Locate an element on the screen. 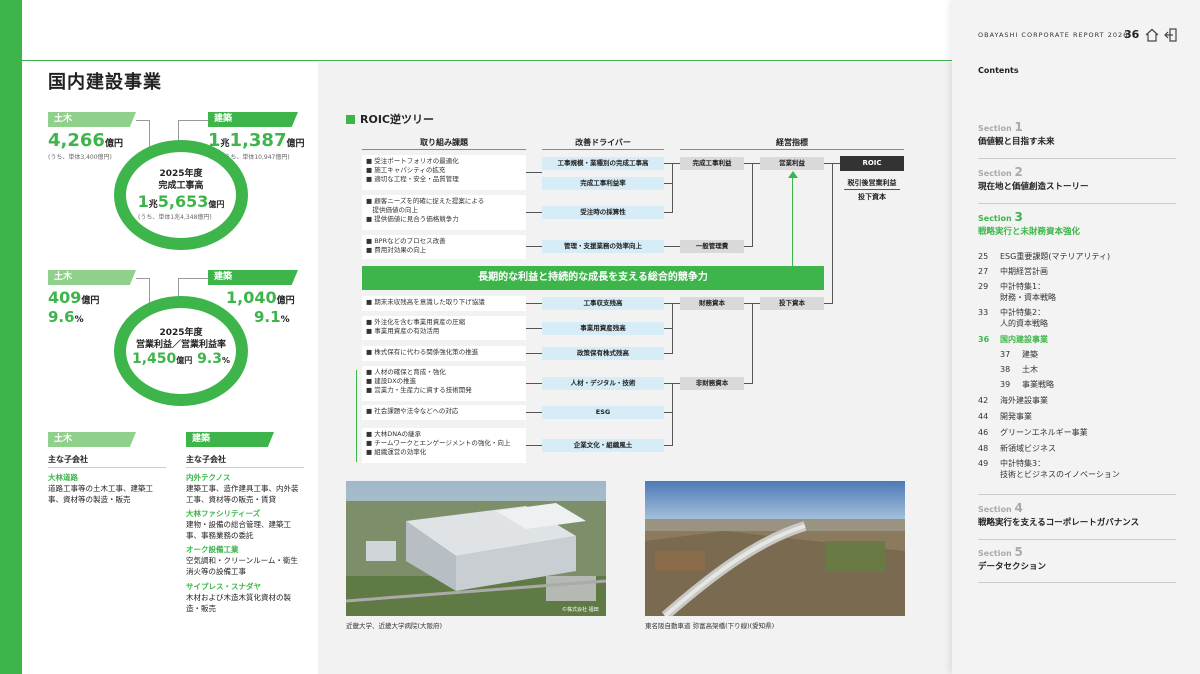 This screenshot has height=674, width=1200. photo-kindai-hospital: ©株式会社 福田 is located at coordinates (476, 548).